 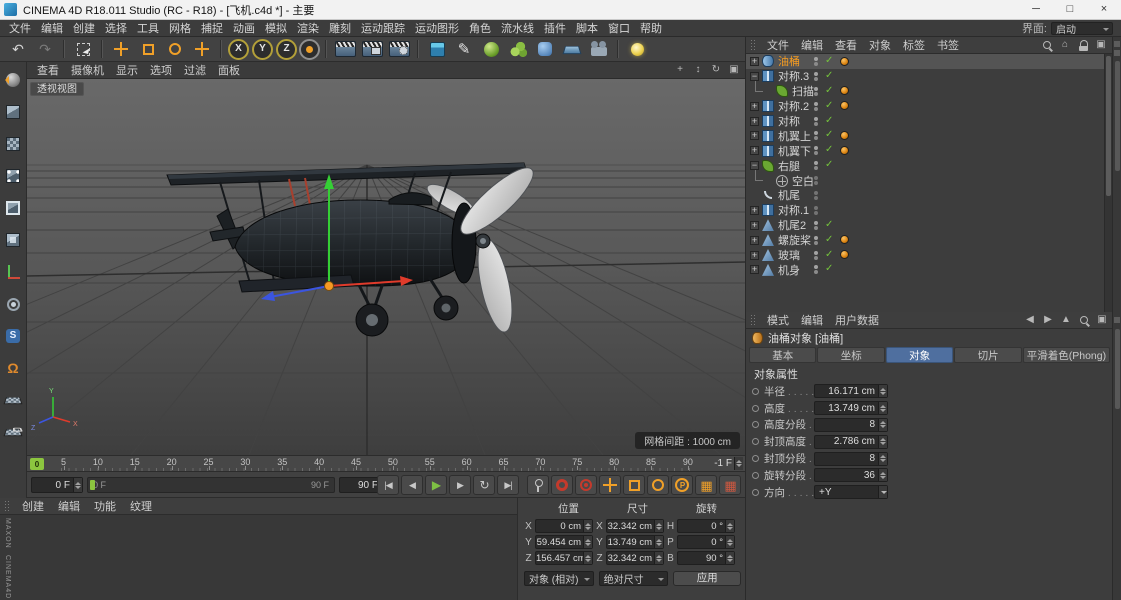 I want to click on menu-item: 帮助, so click(x=651, y=28).